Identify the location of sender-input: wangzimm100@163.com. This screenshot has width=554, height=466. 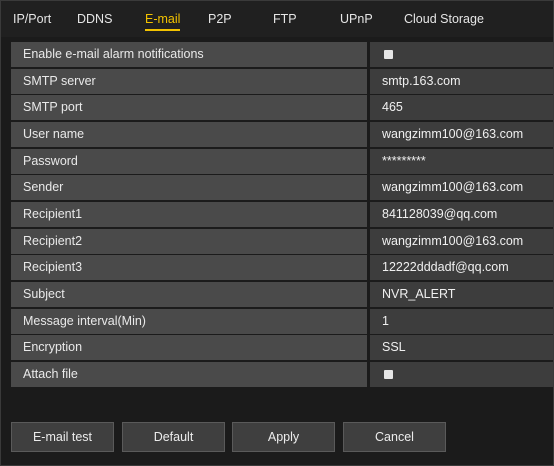
(461, 188).